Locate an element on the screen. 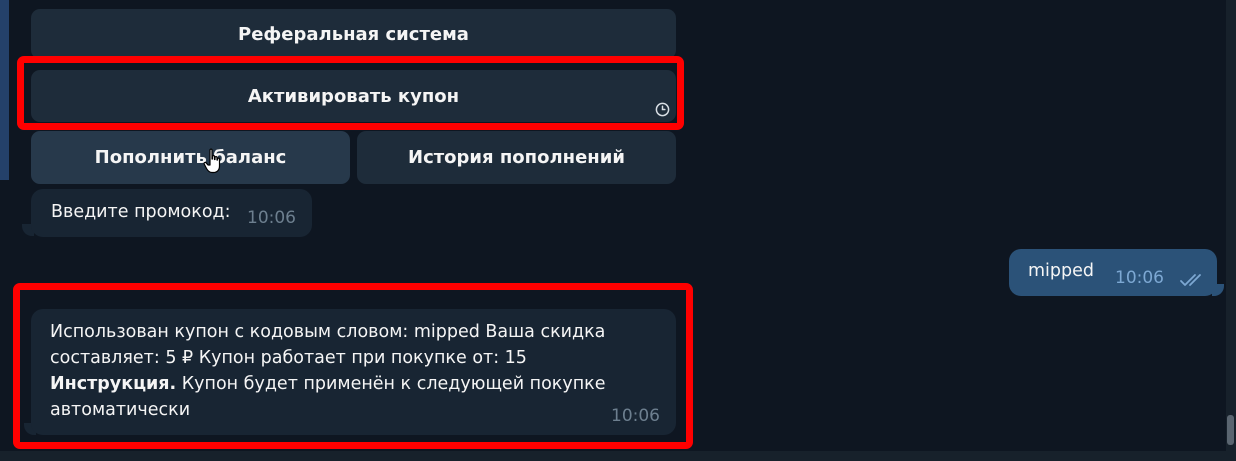 The height and width of the screenshot is (461, 1236). referral-system-label: Реферальная система is located at coordinates (353, 34).